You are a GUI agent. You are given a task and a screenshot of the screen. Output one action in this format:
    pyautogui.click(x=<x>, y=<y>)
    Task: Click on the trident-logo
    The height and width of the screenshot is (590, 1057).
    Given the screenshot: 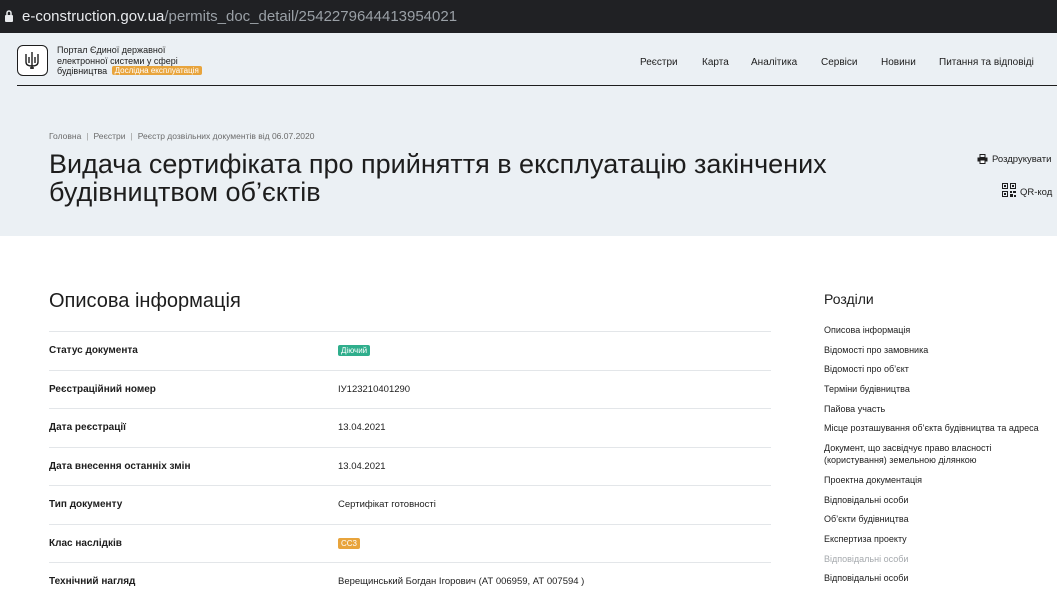 What is the action you would take?
    pyautogui.click(x=32, y=60)
    